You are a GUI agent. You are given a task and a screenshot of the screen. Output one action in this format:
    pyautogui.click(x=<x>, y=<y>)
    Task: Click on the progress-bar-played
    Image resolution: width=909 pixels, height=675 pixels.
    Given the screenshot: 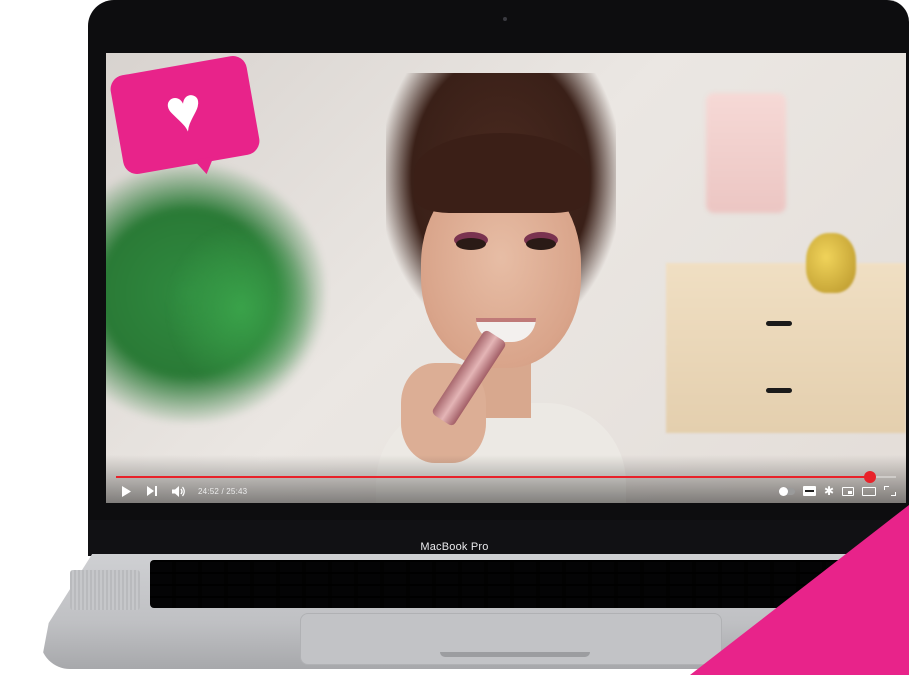 What is the action you would take?
    pyautogui.click(x=493, y=477)
    